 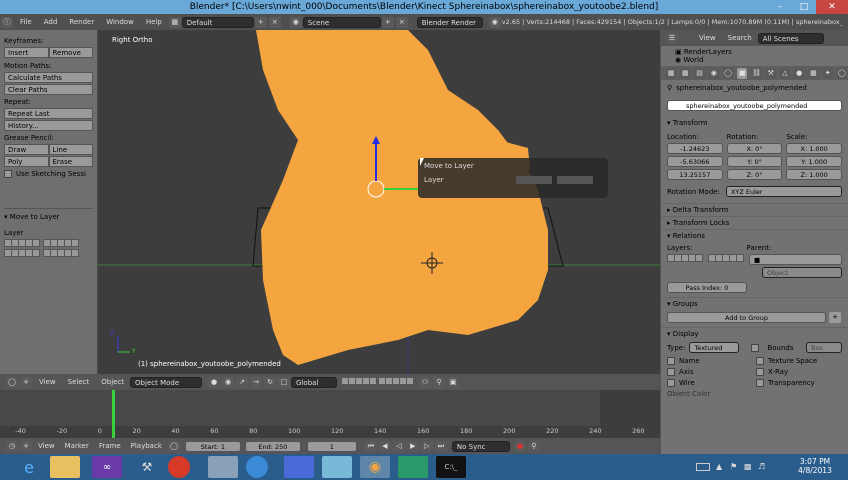 What do you see at coordinates (824, 347) in the screenshot?
I see `bounds-type-select: Box` at bounding box center [824, 347].